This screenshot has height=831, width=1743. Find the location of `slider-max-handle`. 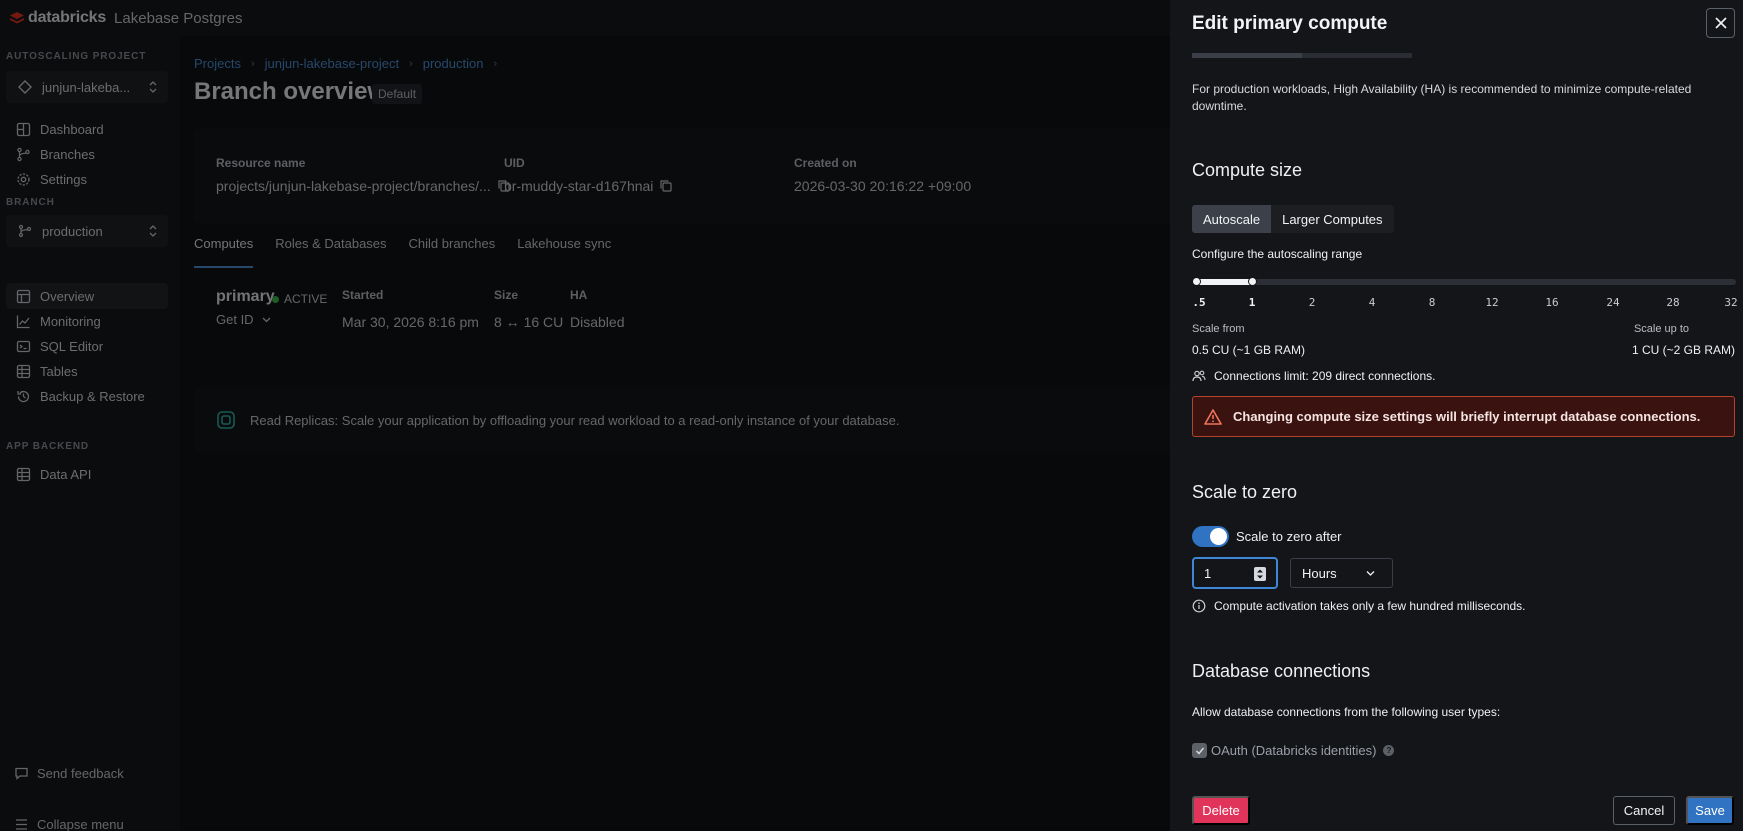

slider-max-handle is located at coordinates (1252, 281).